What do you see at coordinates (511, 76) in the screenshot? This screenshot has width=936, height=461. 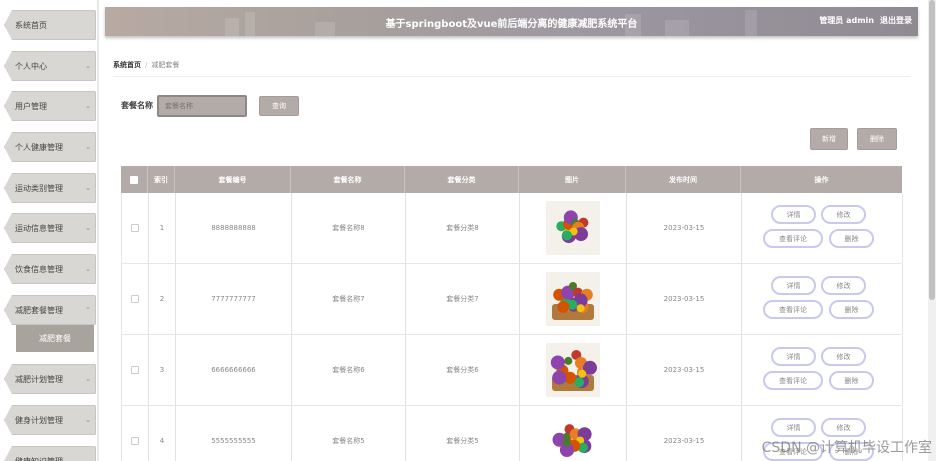 I see `divider` at bounding box center [511, 76].